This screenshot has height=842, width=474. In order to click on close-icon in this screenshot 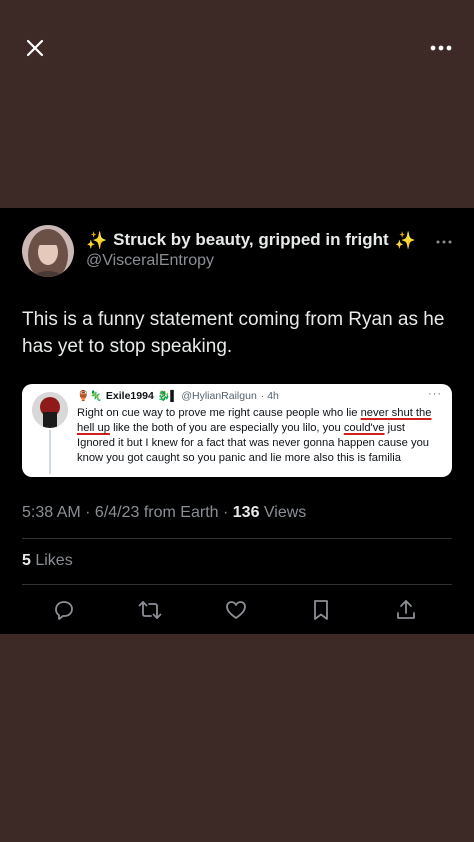, I will do `click(35, 48)`.